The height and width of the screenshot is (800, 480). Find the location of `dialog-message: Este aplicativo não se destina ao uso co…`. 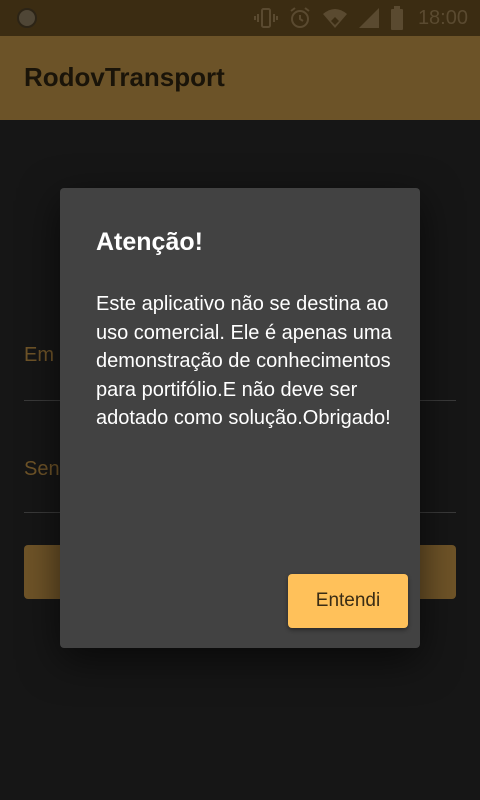

dialog-message: Este aplicativo não se destina ao uso co… is located at coordinates (244, 361).